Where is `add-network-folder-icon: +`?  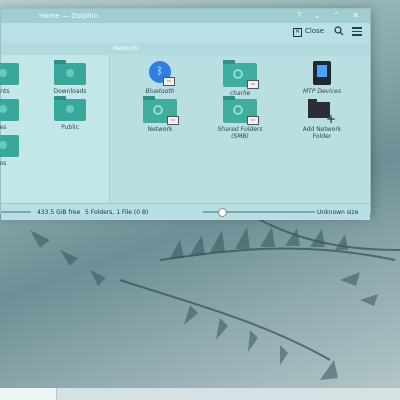
add-network-folder-icon: + is located at coordinates (322, 112).